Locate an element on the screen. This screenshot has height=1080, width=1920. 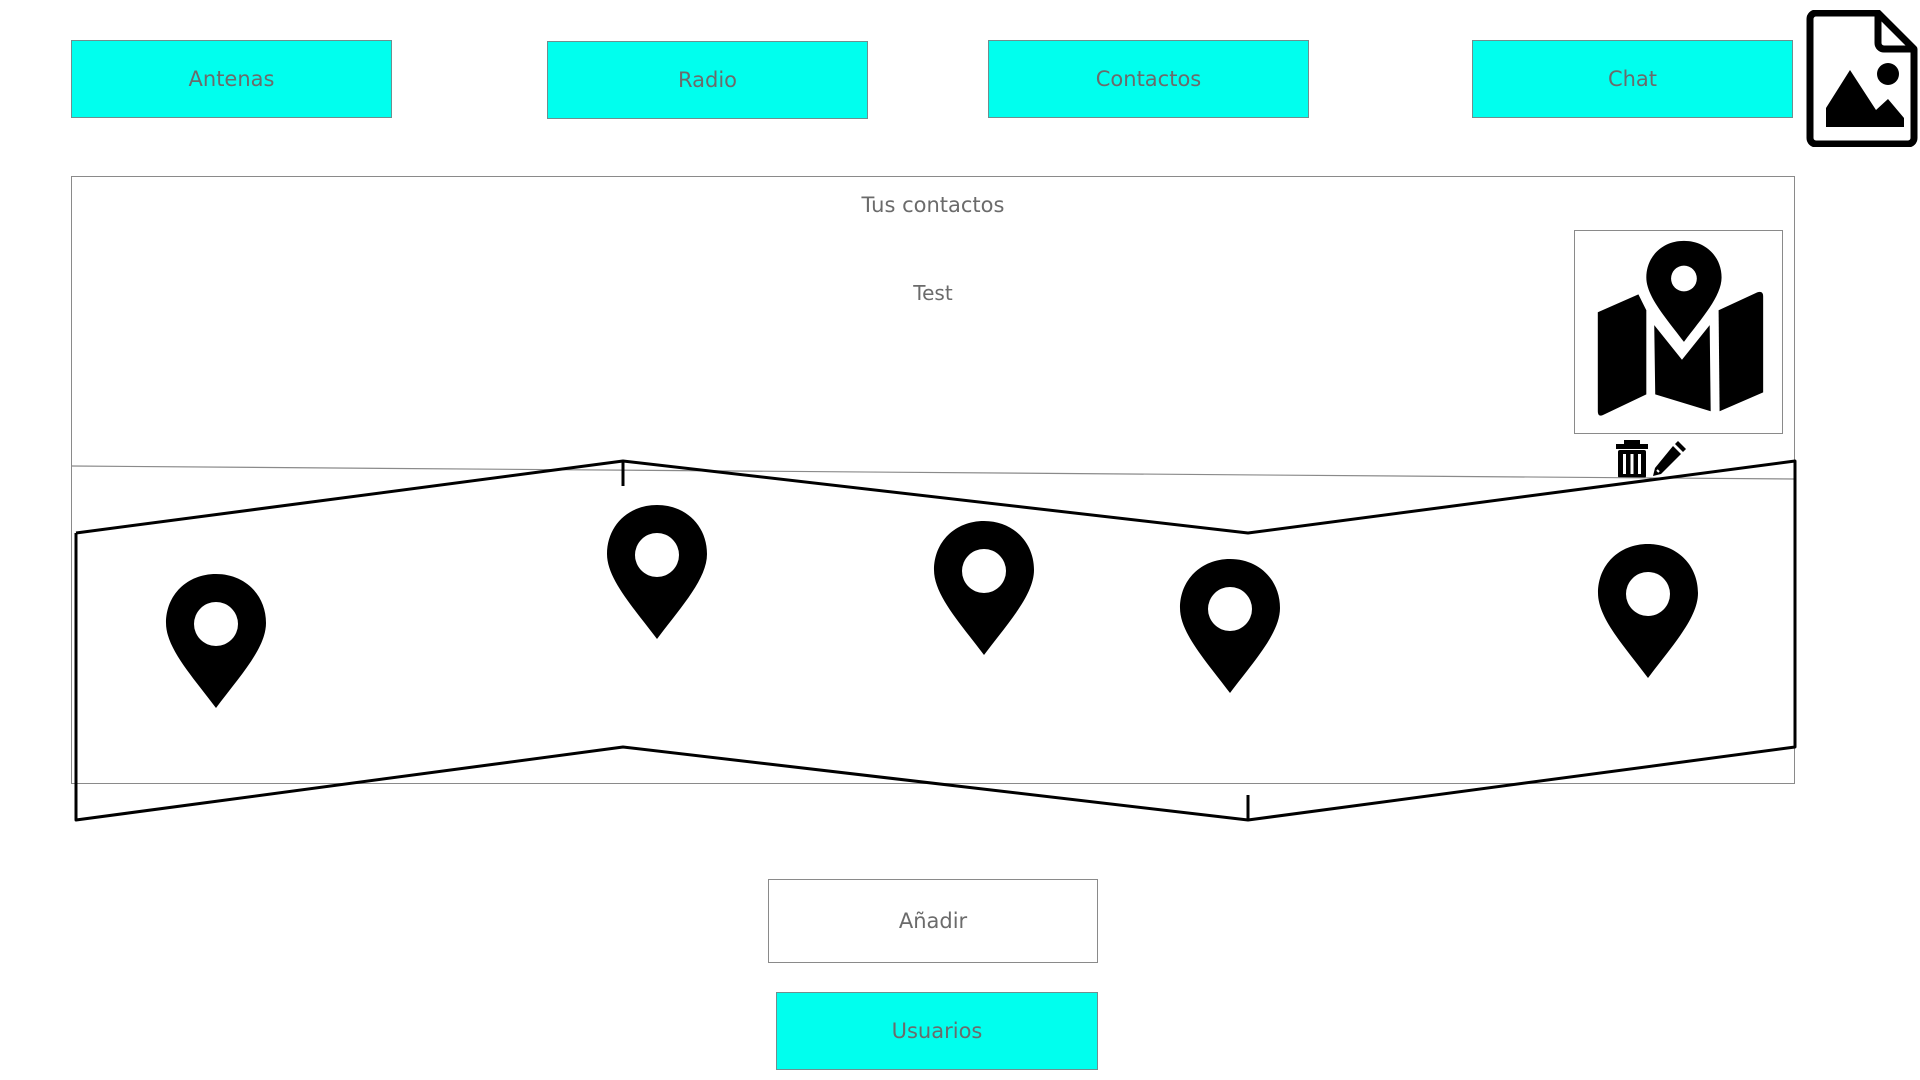
nav-radio-button: Radio is located at coordinates (707, 80).